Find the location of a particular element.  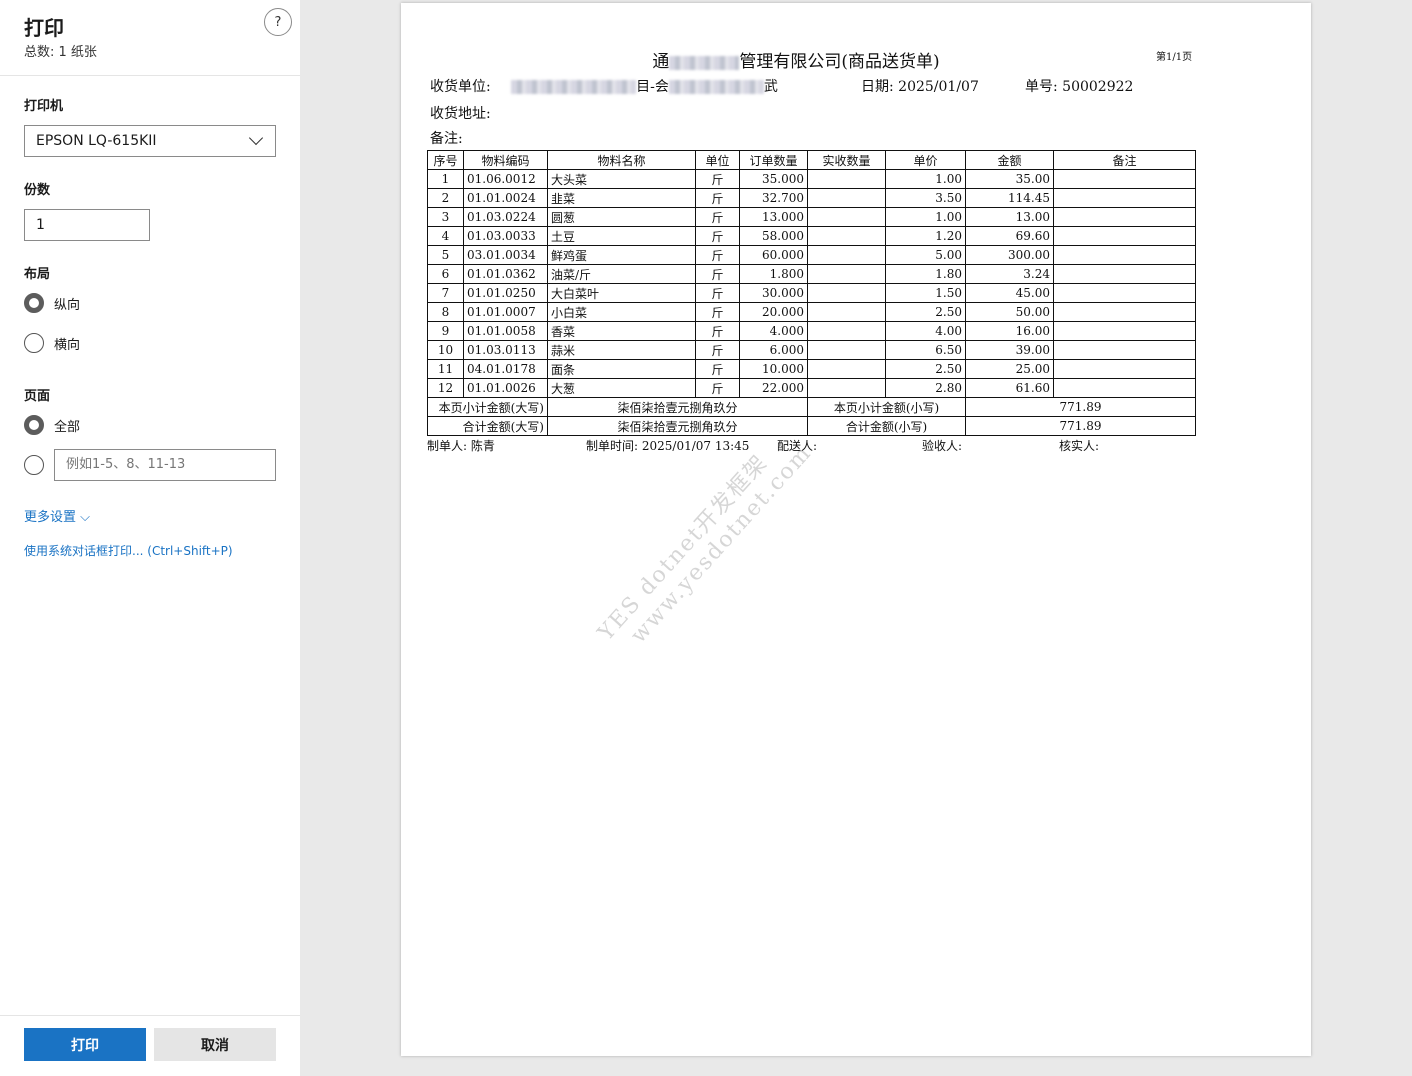

table-cell: 01.01.0250 is located at coordinates (505, 293).